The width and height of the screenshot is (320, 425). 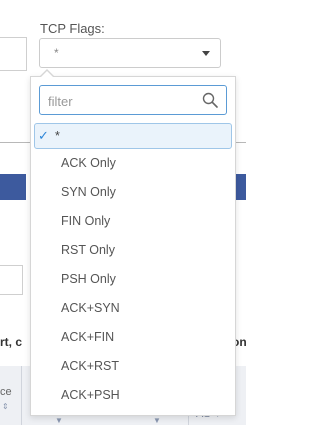 I want to click on chevron-down-icon, so click(x=206, y=53).